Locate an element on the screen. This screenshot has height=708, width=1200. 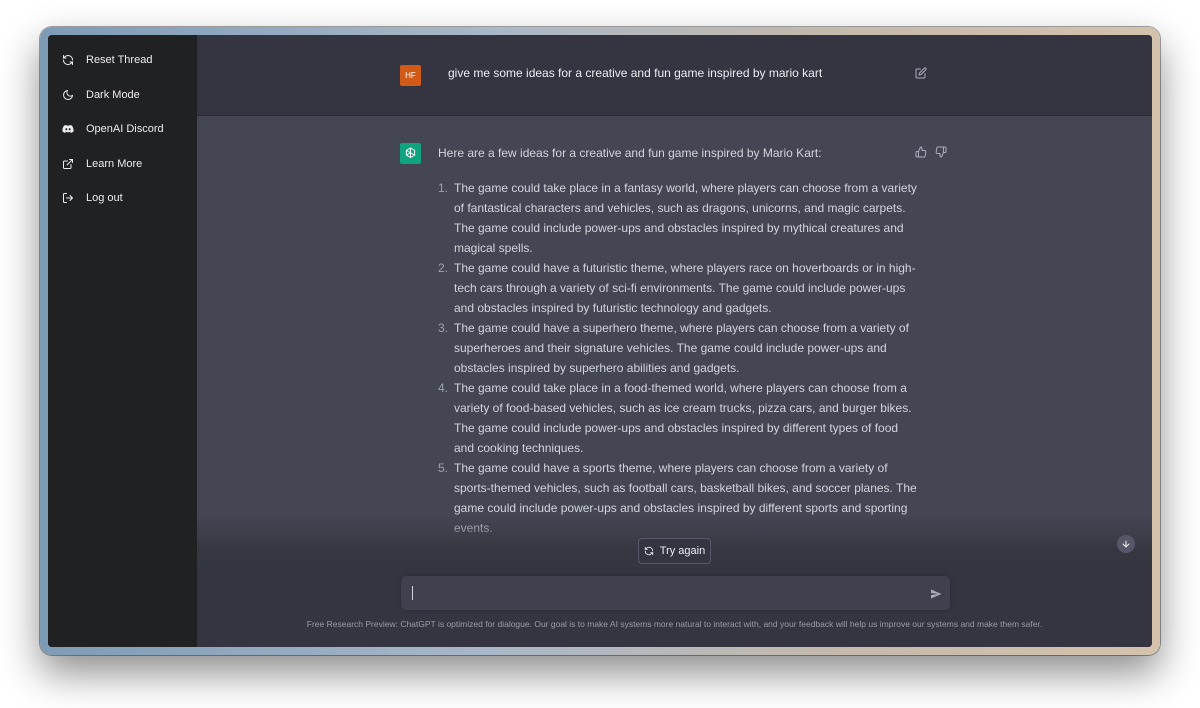
prompt-box is located at coordinates (675, 593).